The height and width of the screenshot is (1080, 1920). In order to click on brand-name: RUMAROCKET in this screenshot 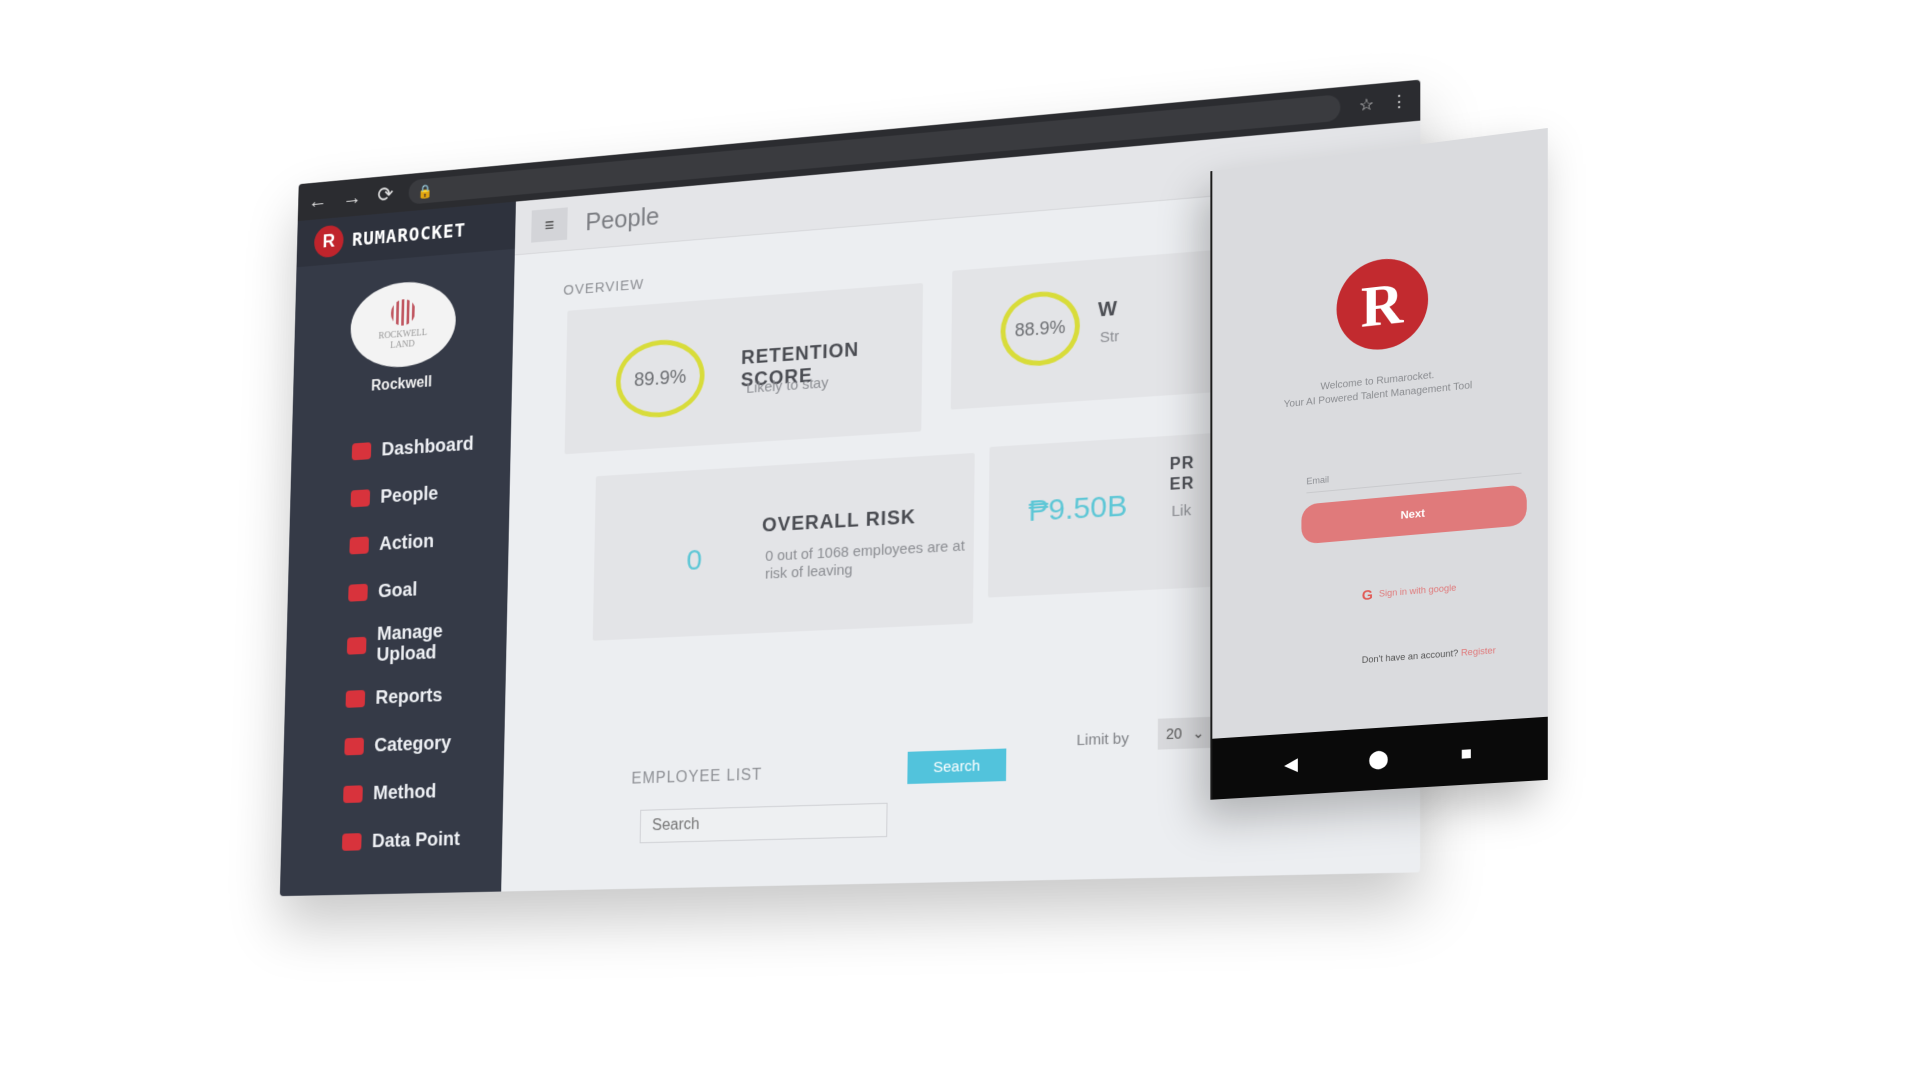, I will do `click(409, 234)`.